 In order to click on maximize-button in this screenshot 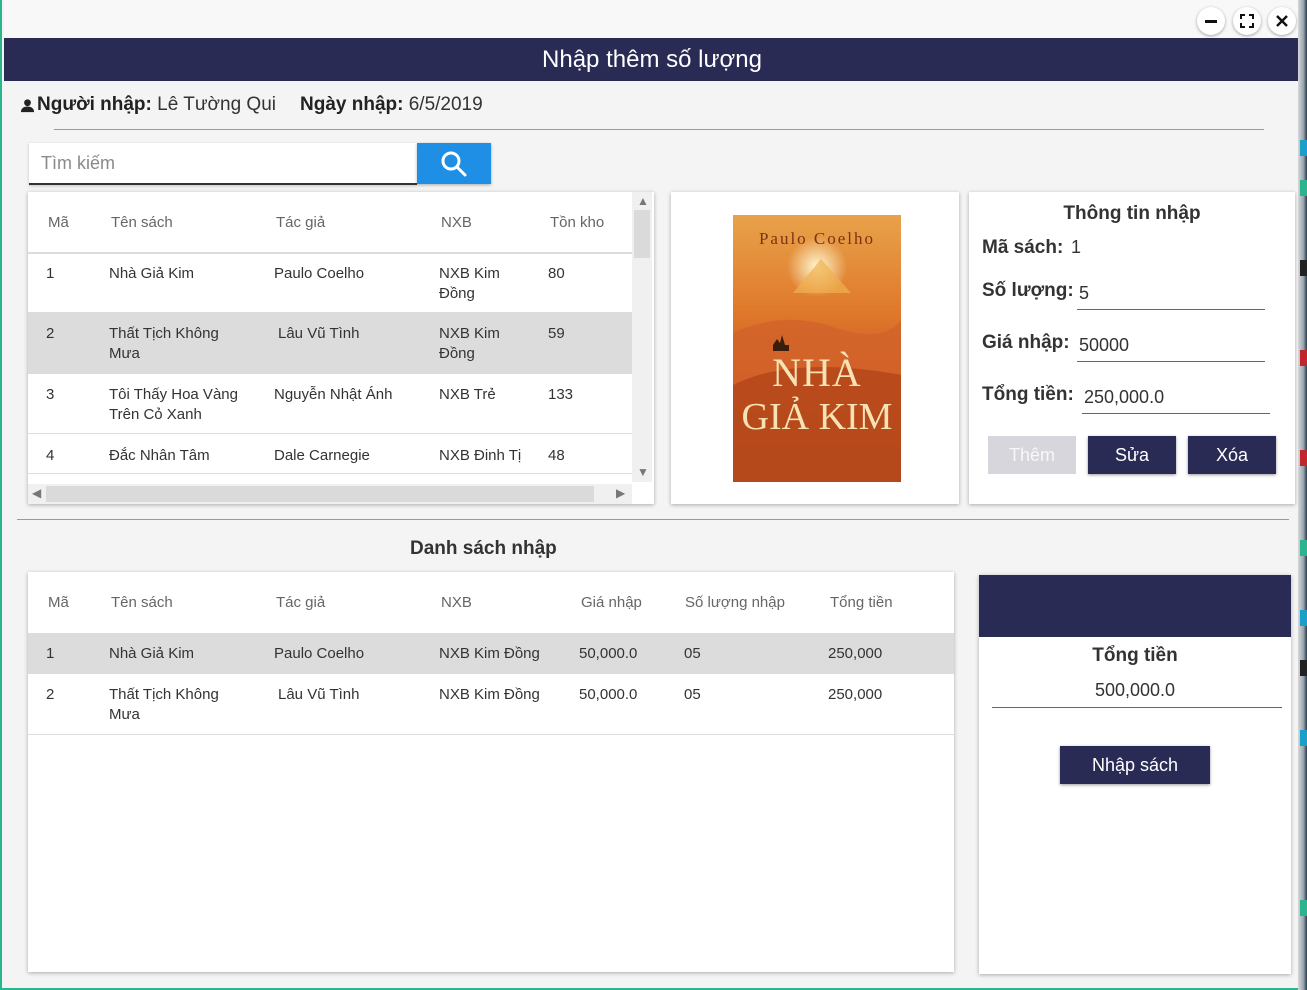, I will do `click(1247, 21)`.